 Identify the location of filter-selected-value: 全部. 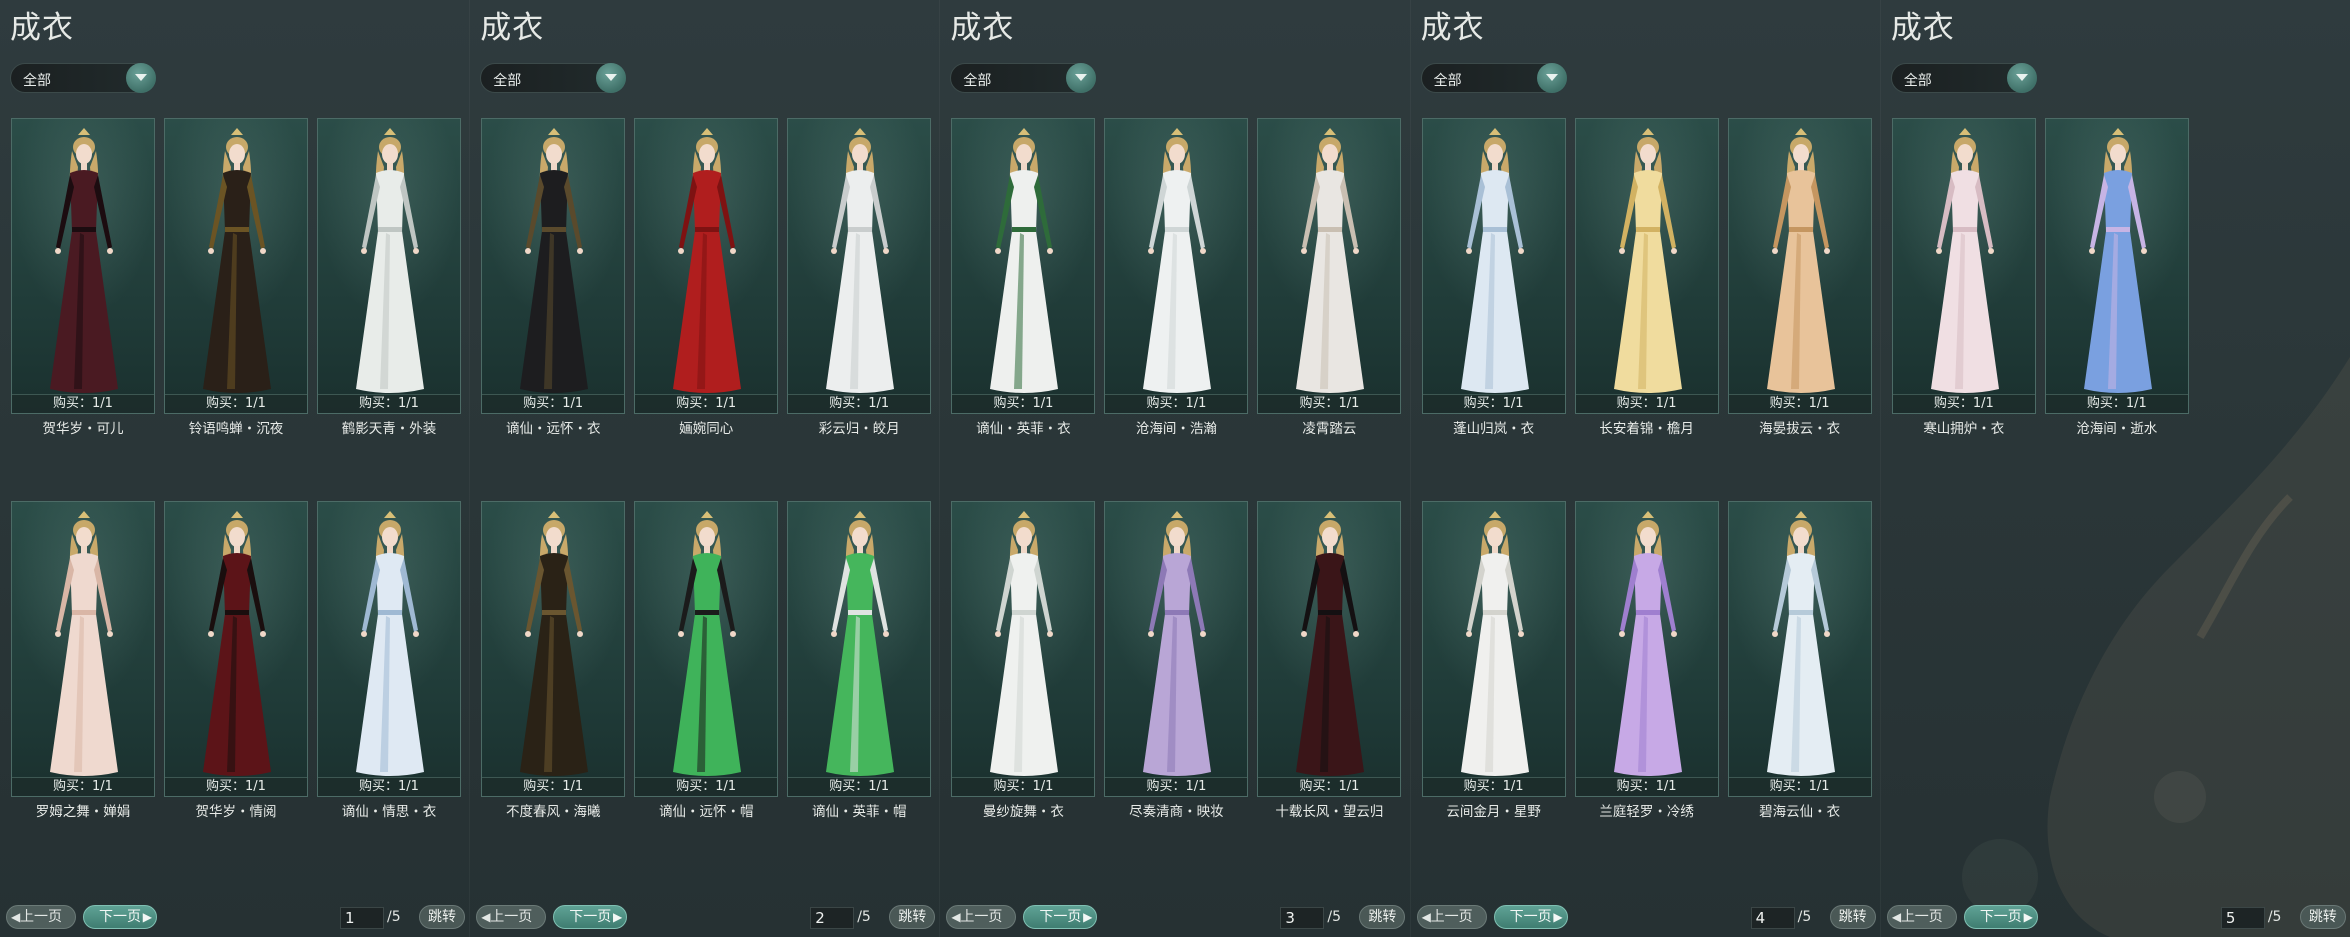
(1447, 81).